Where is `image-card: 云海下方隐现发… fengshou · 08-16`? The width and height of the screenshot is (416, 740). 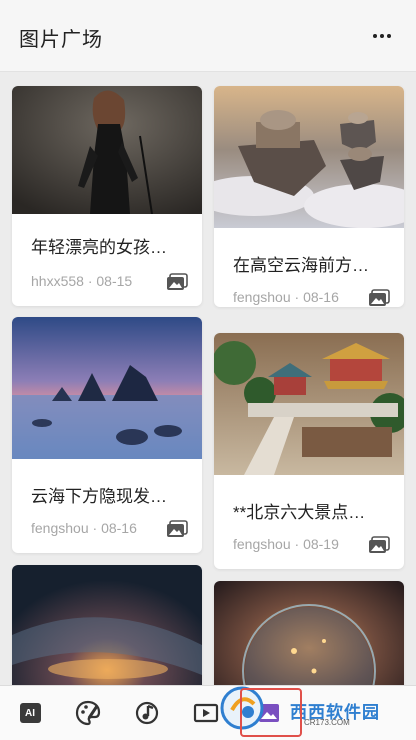
image-card: 云海下方隐现发… fengshou · 08-16 is located at coordinates (107, 435).